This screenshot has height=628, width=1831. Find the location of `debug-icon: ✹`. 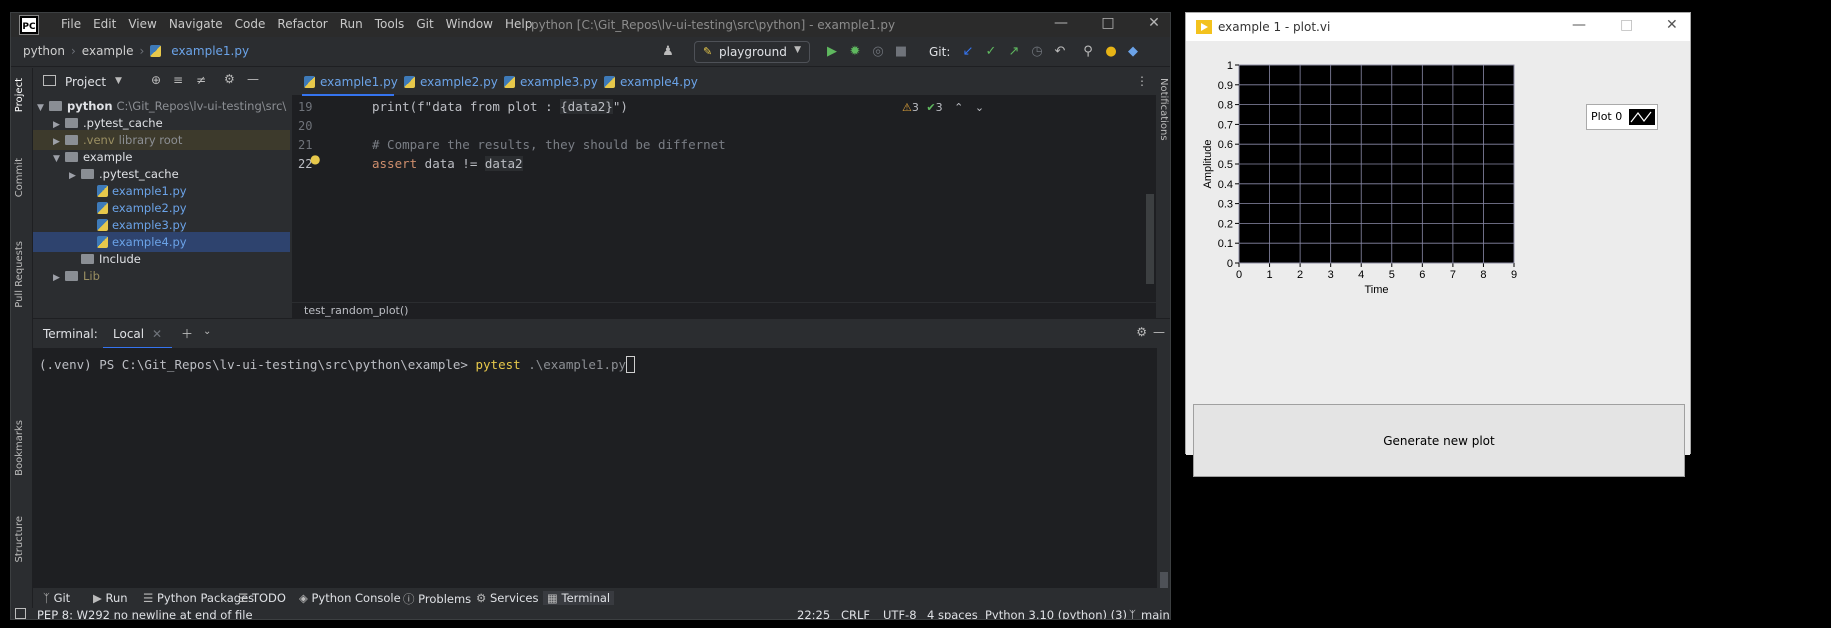

debug-icon: ✹ is located at coordinates (855, 52).